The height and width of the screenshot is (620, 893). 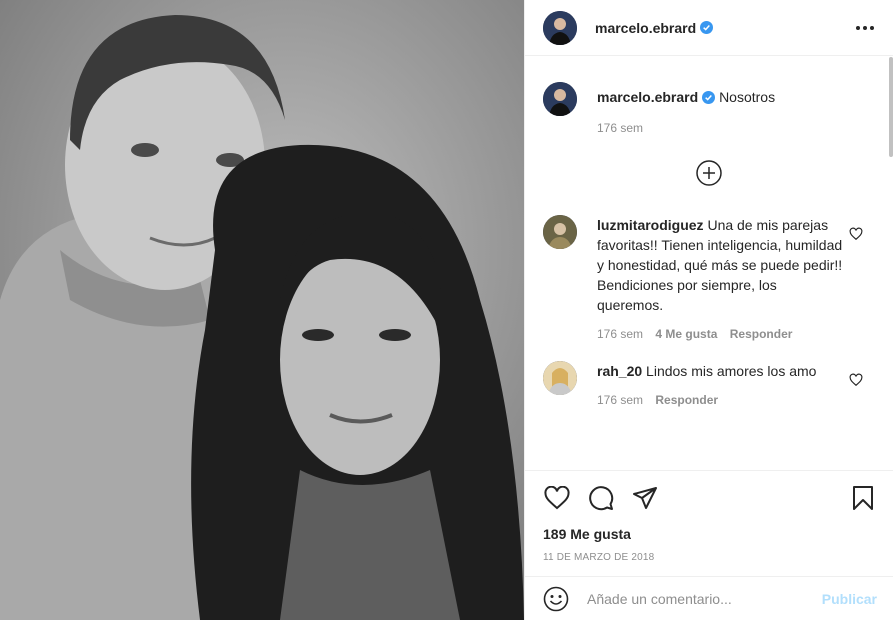 I want to click on caption-time: 176 sem, so click(x=620, y=128).